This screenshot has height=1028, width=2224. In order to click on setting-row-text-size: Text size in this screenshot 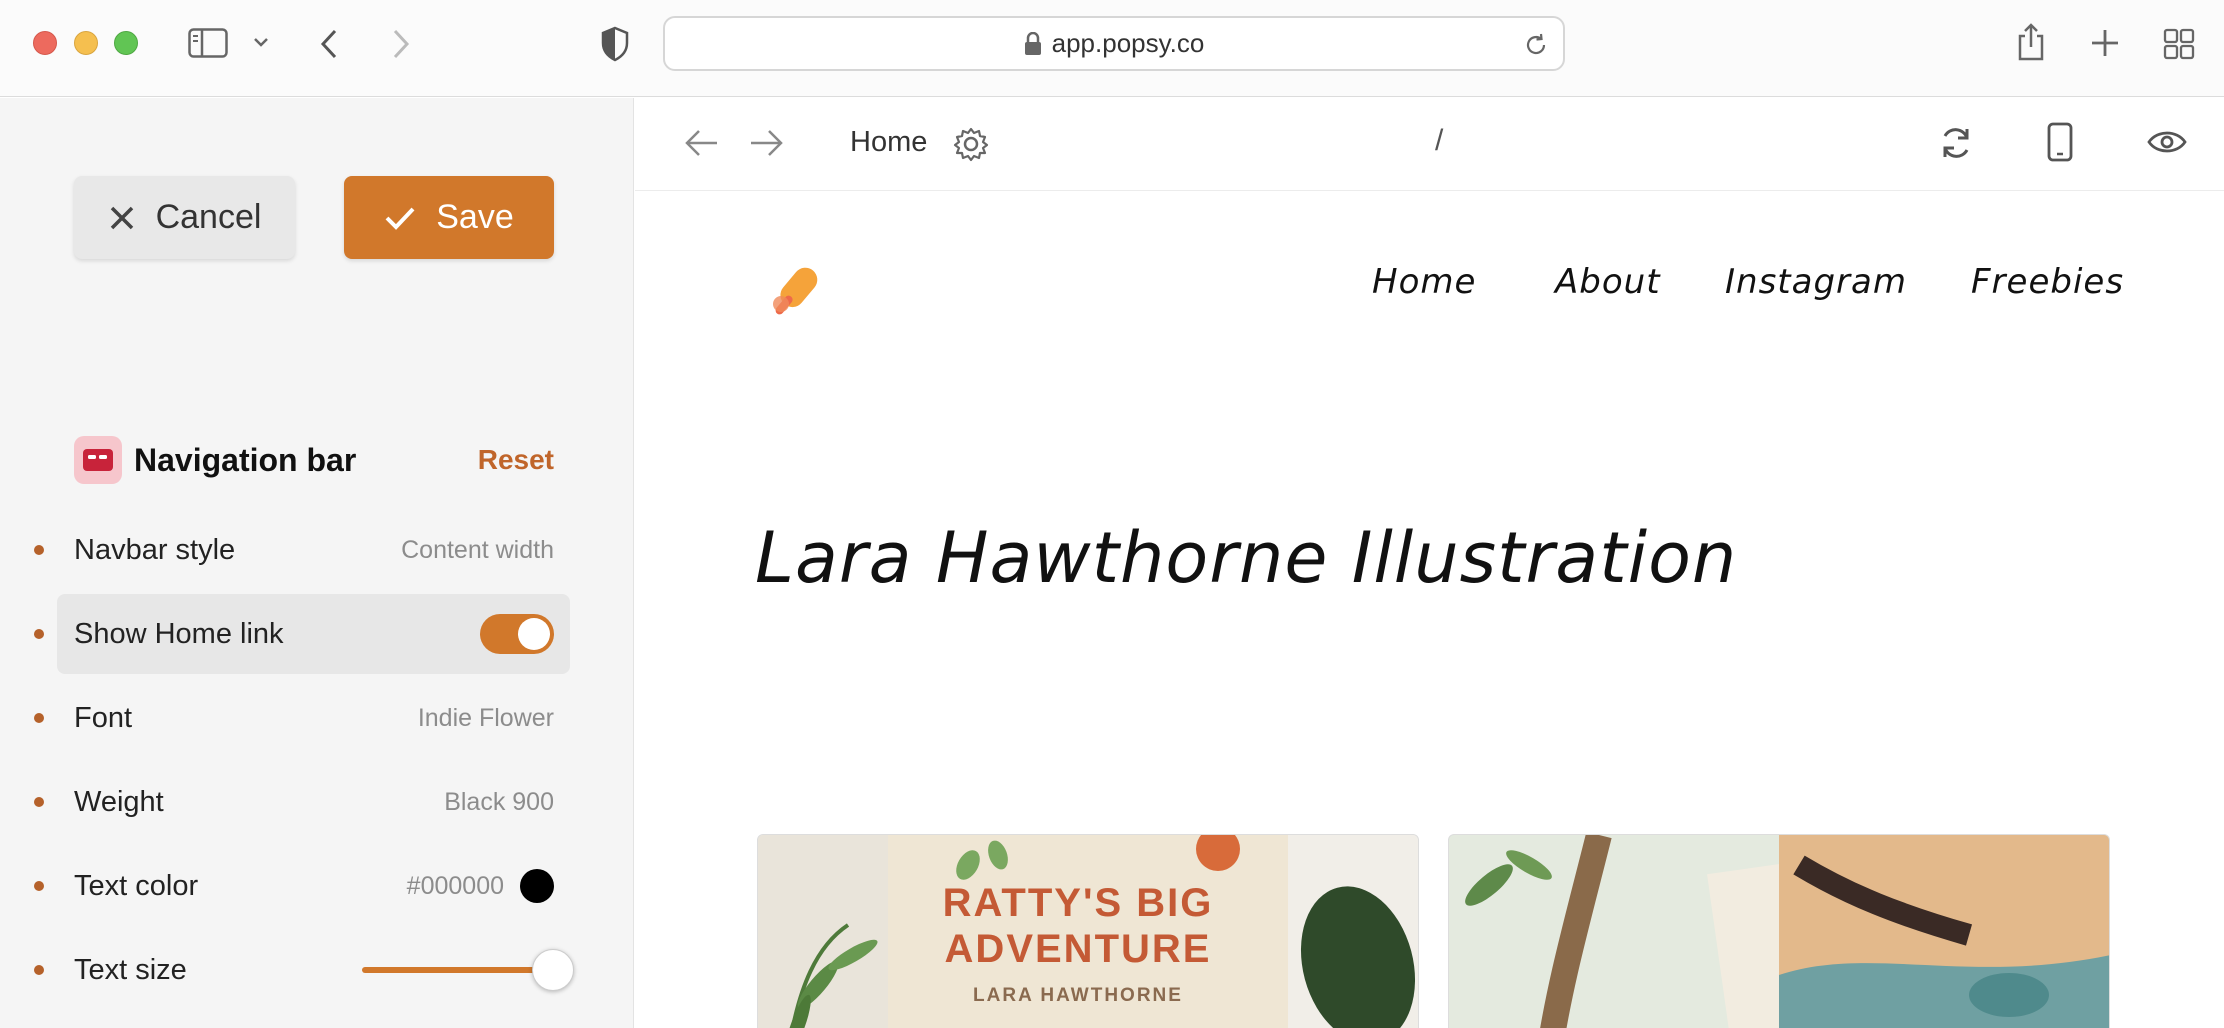, I will do `click(317, 970)`.